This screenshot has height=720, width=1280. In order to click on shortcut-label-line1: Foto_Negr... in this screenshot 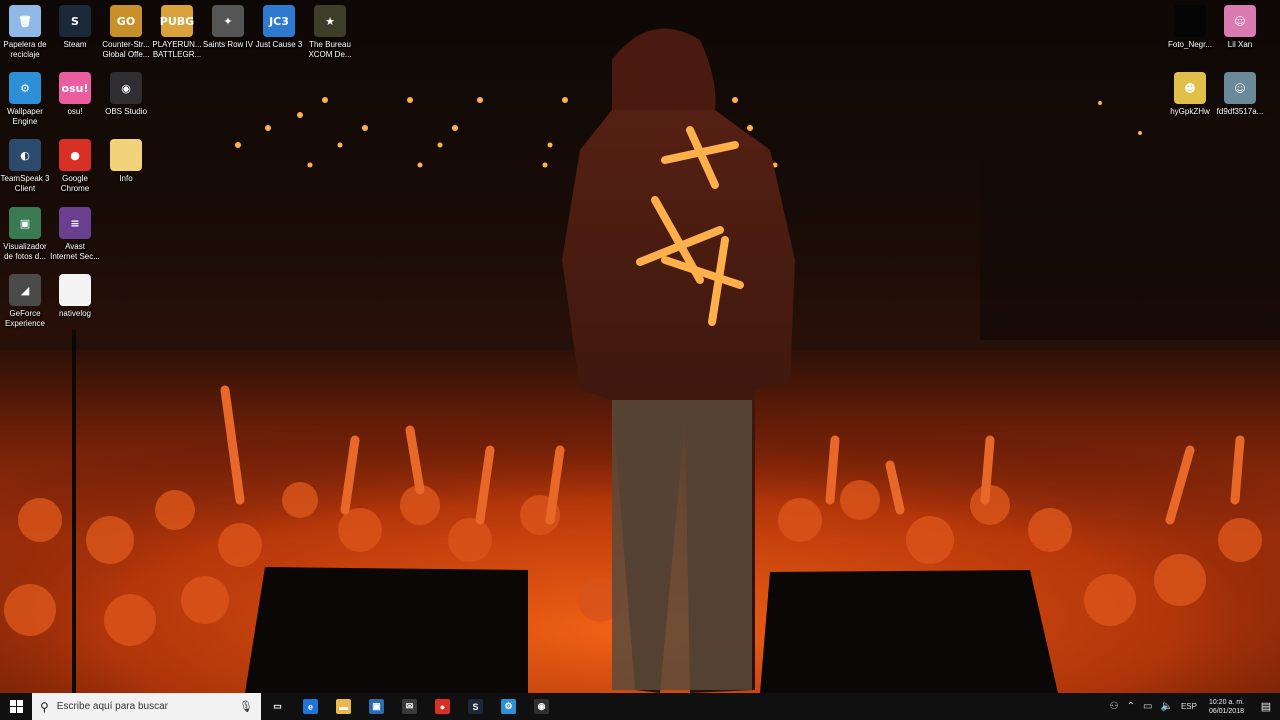, I will do `click(1190, 44)`.